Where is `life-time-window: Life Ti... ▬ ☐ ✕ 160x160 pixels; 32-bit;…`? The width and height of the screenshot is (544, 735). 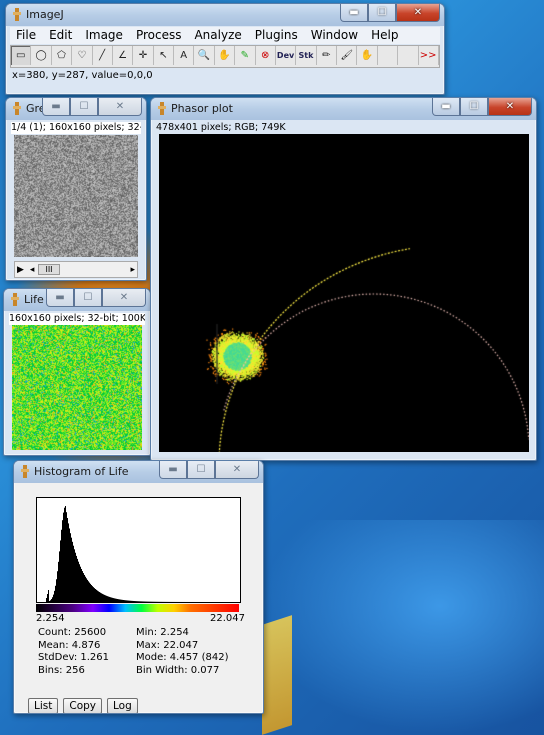
life-time-window: Life Ti... ▬ ☐ ✕ 160x160 pixels; 32-bit;… is located at coordinates (77, 372).